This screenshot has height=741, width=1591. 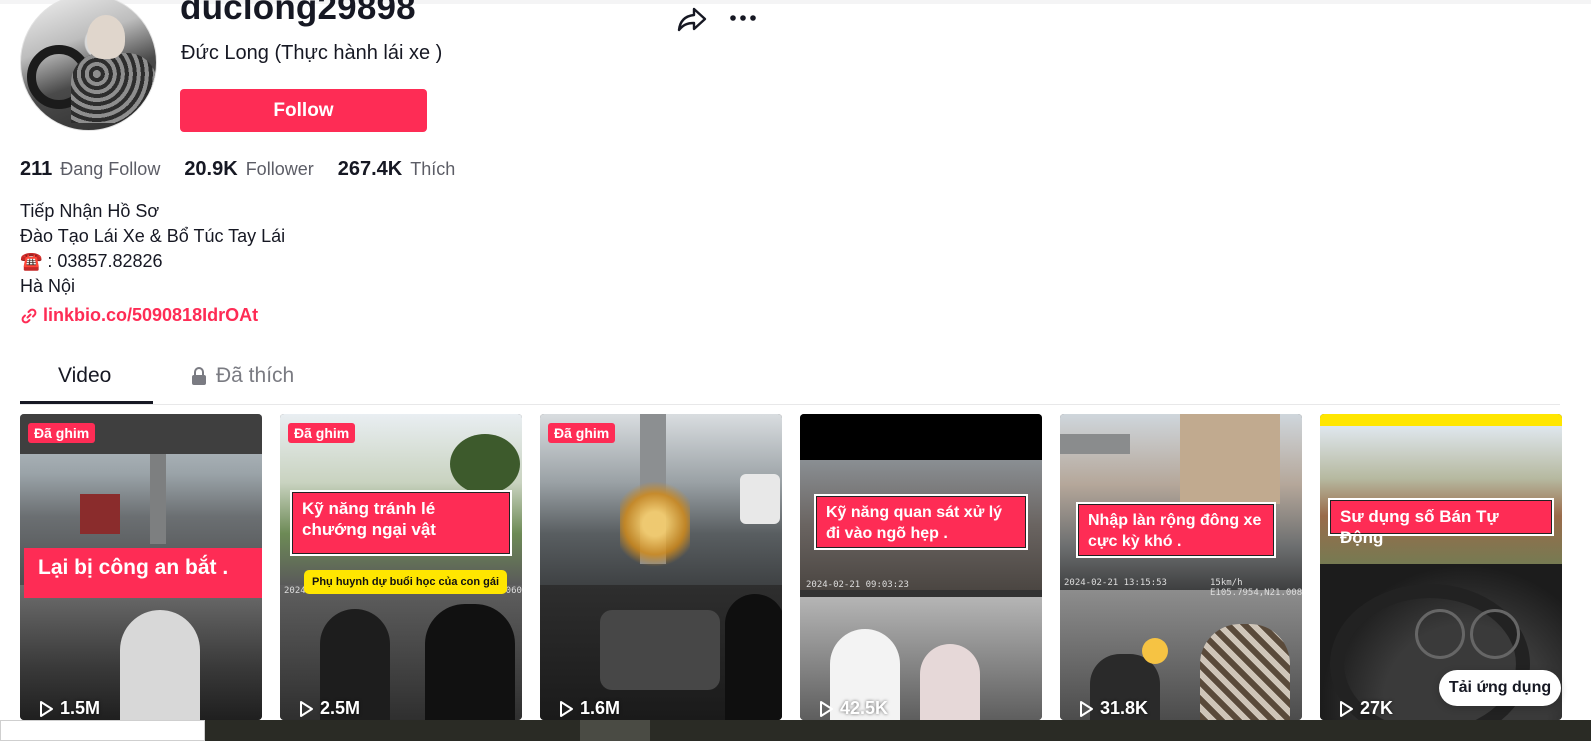 I want to click on tab-liked: Đã thích, so click(x=242, y=376).